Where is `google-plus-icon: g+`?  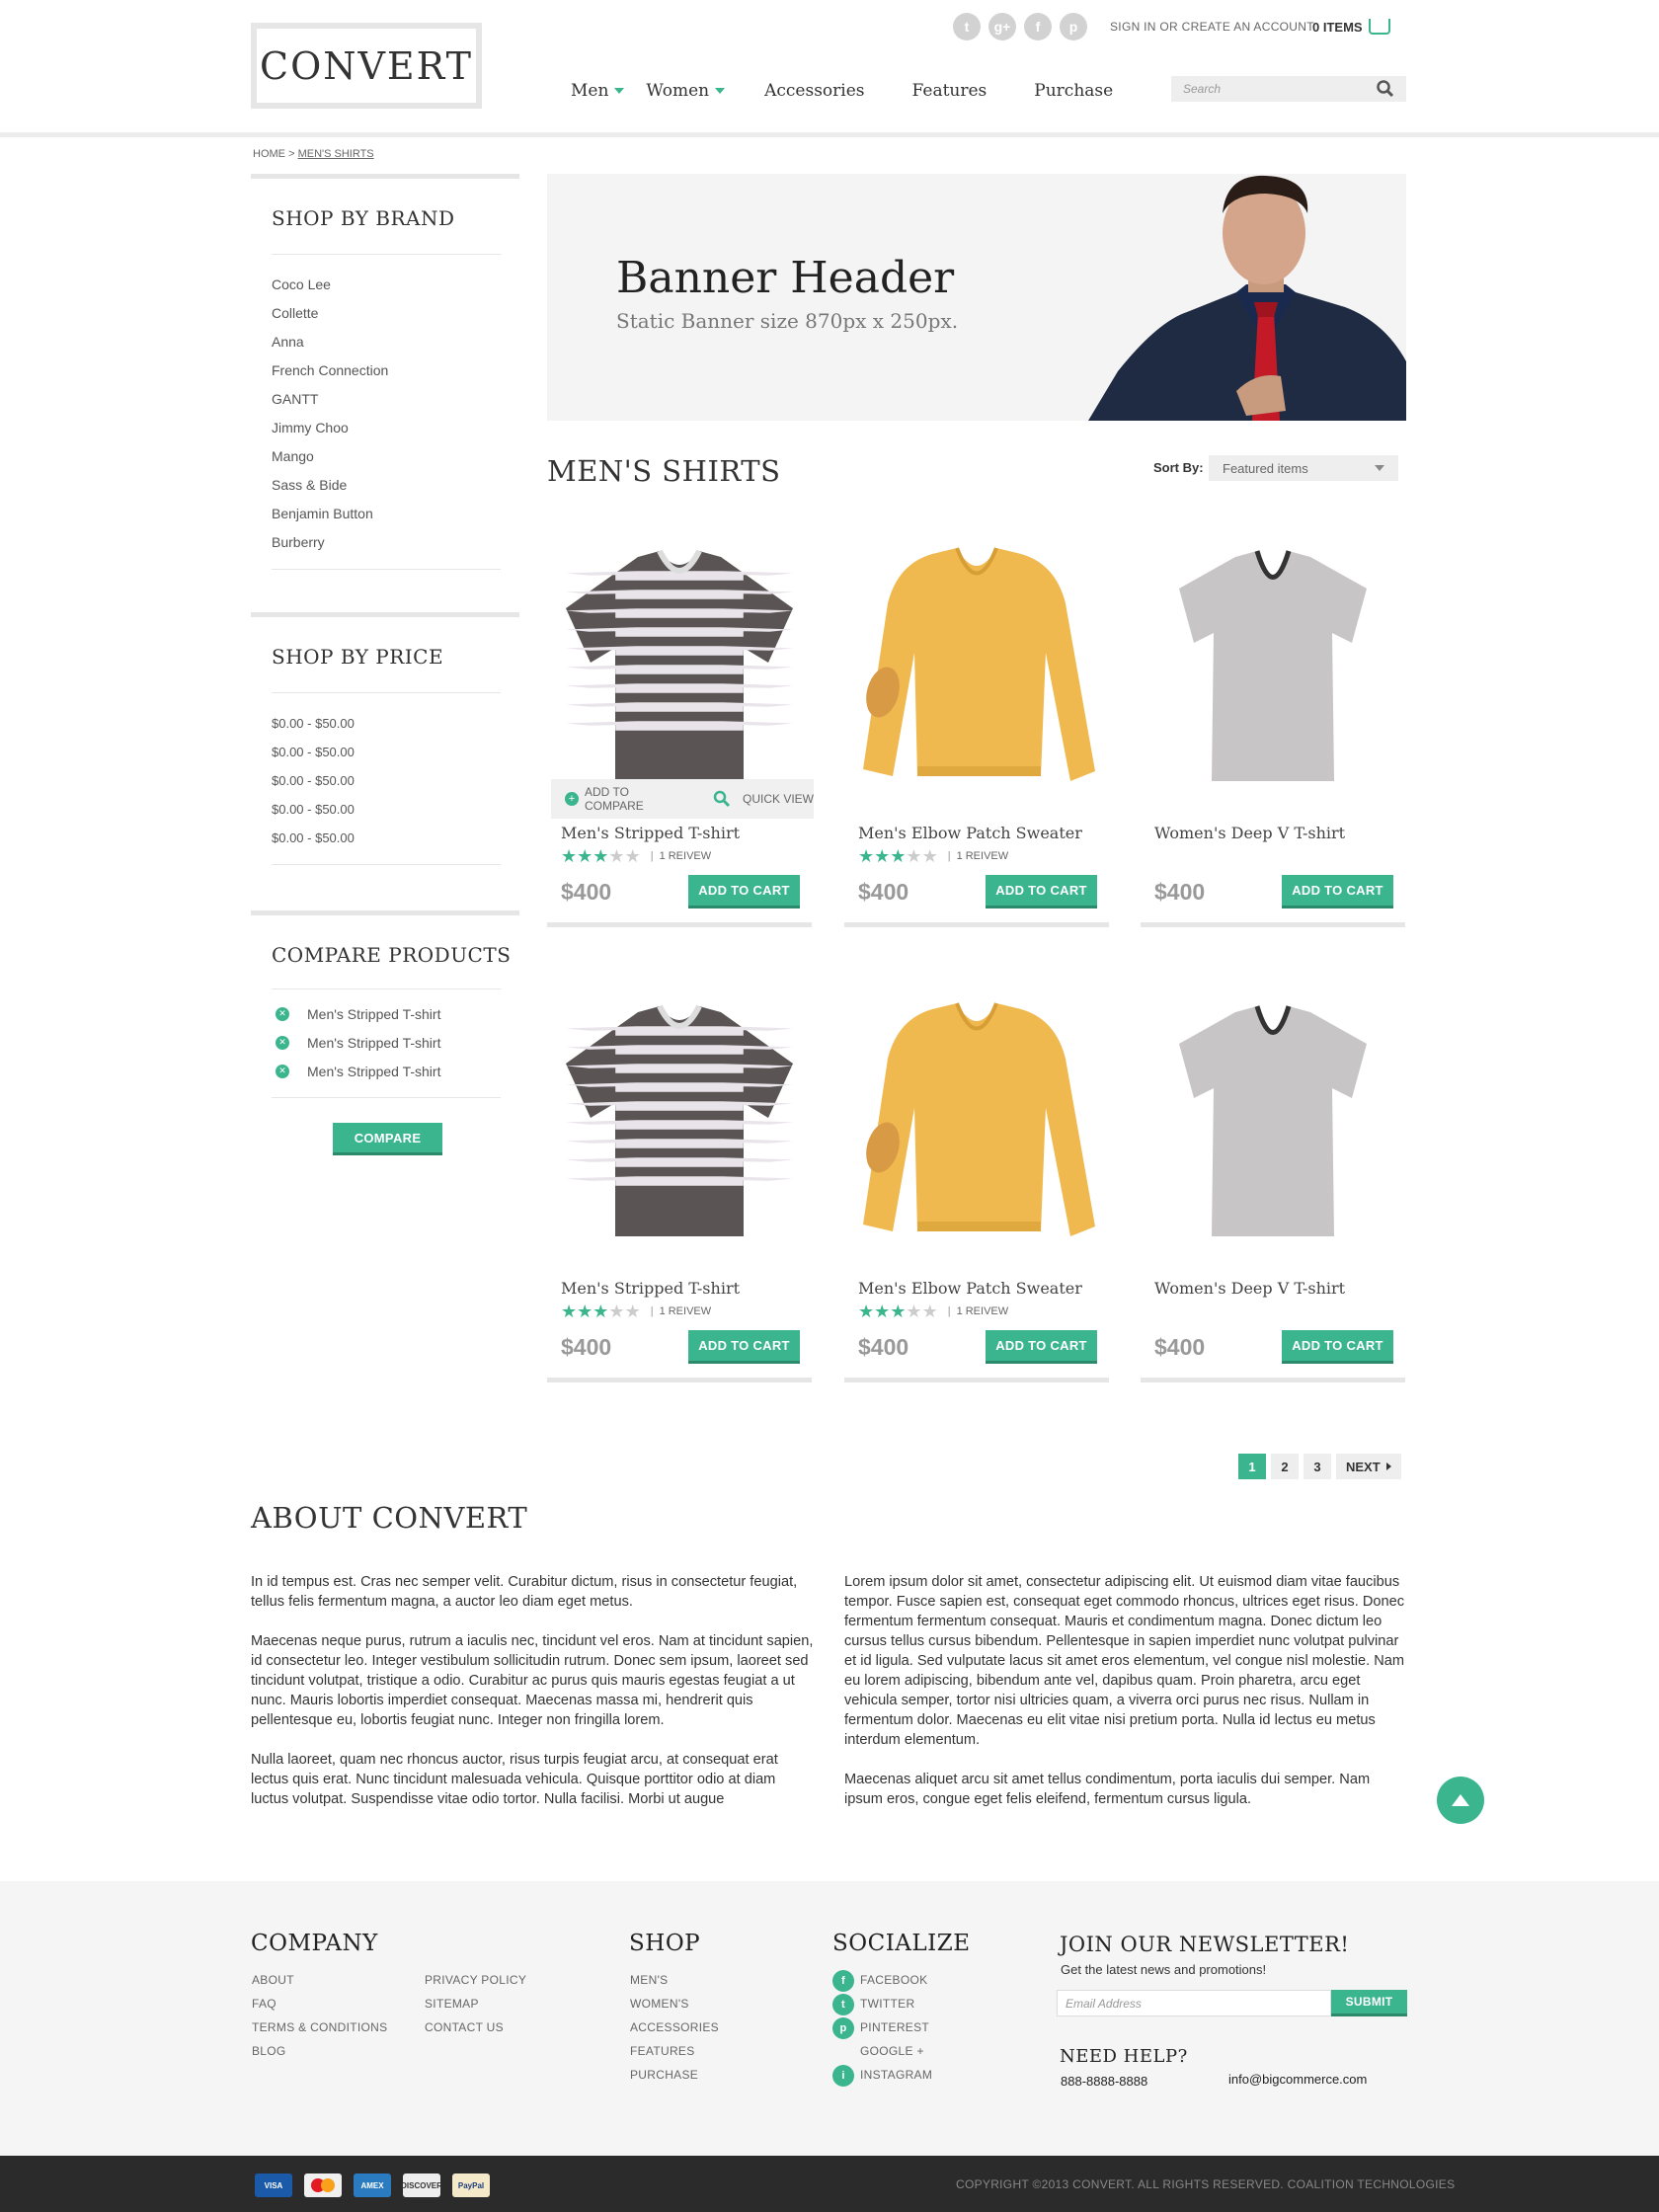 google-plus-icon: g+ is located at coordinates (1002, 27).